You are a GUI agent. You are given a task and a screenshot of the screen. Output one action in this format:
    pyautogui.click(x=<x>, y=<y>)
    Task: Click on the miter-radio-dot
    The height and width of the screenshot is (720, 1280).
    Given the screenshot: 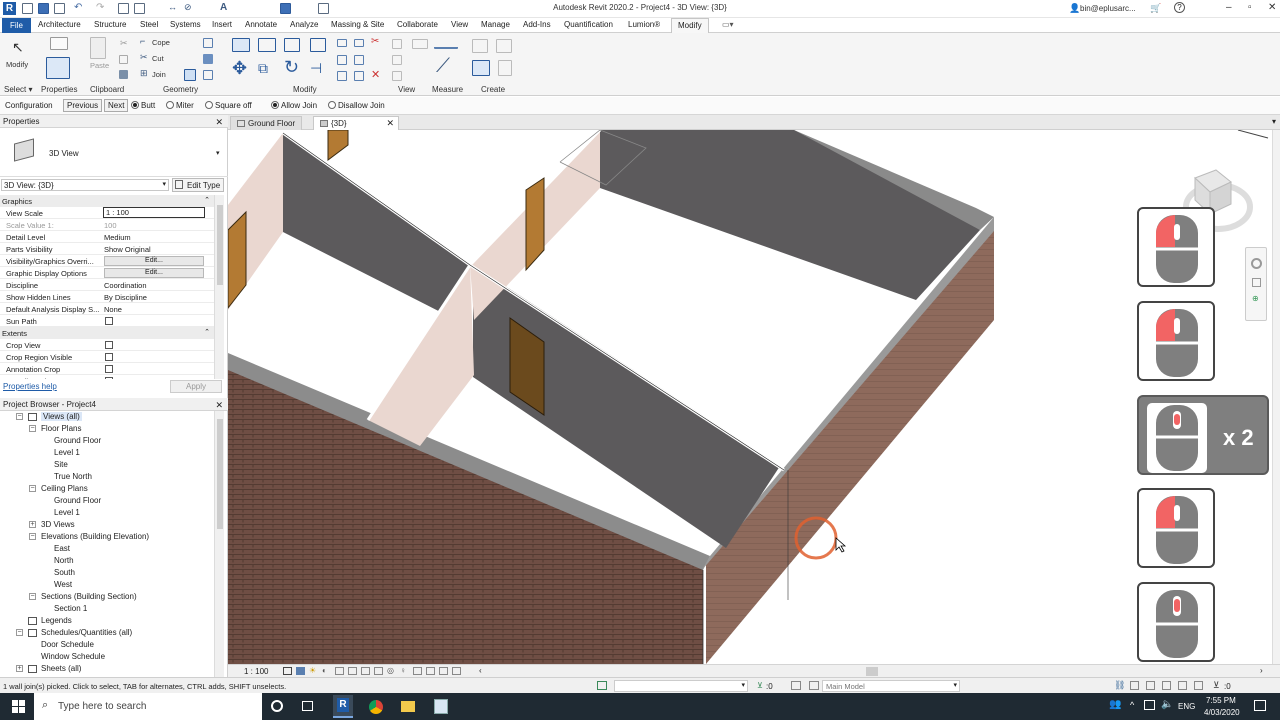 What is the action you would take?
    pyautogui.click(x=170, y=105)
    